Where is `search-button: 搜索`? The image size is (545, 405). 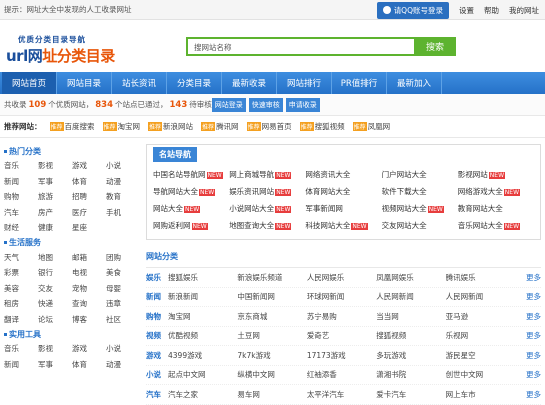
search-button: 搜索 is located at coordinates (435, 46).